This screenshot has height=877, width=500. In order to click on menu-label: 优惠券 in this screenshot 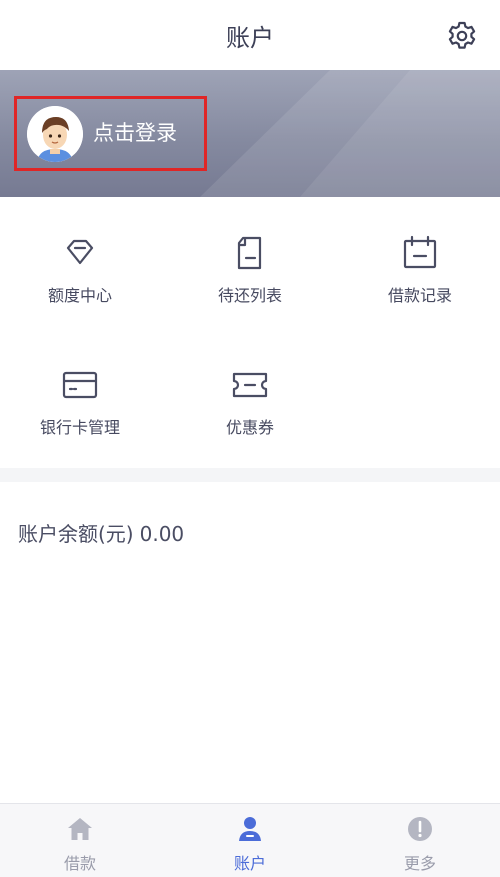, I will do `click(249, 427)`.